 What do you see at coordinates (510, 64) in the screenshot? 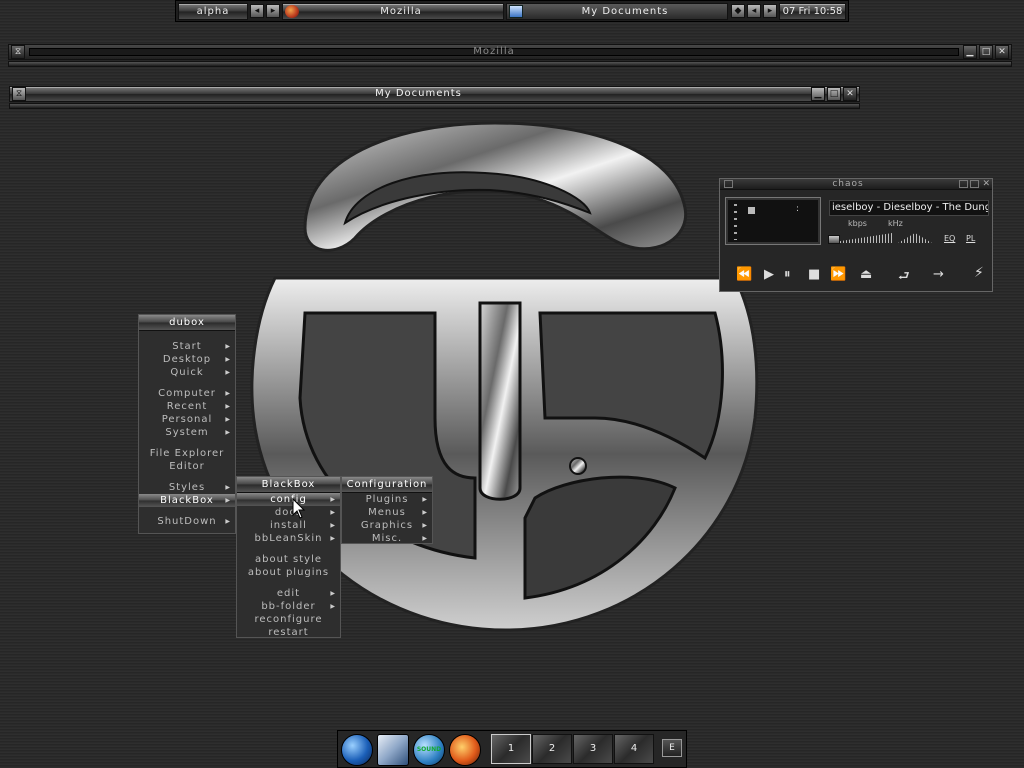
I see `mozilla-window-frame` at bounding box center [510, 64].